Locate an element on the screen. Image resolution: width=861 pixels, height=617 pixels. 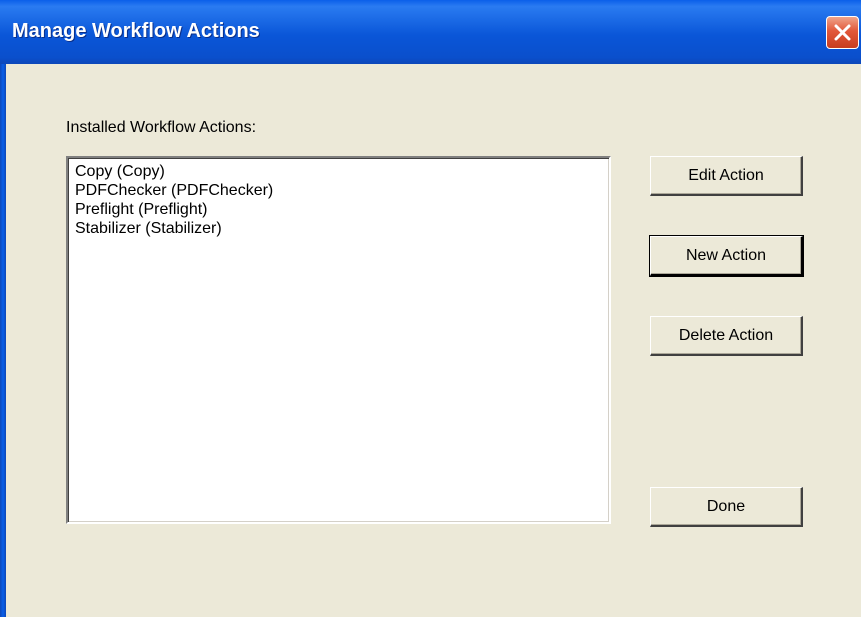
delete-action-button: Delete Action is located at coordinates (726, 336).